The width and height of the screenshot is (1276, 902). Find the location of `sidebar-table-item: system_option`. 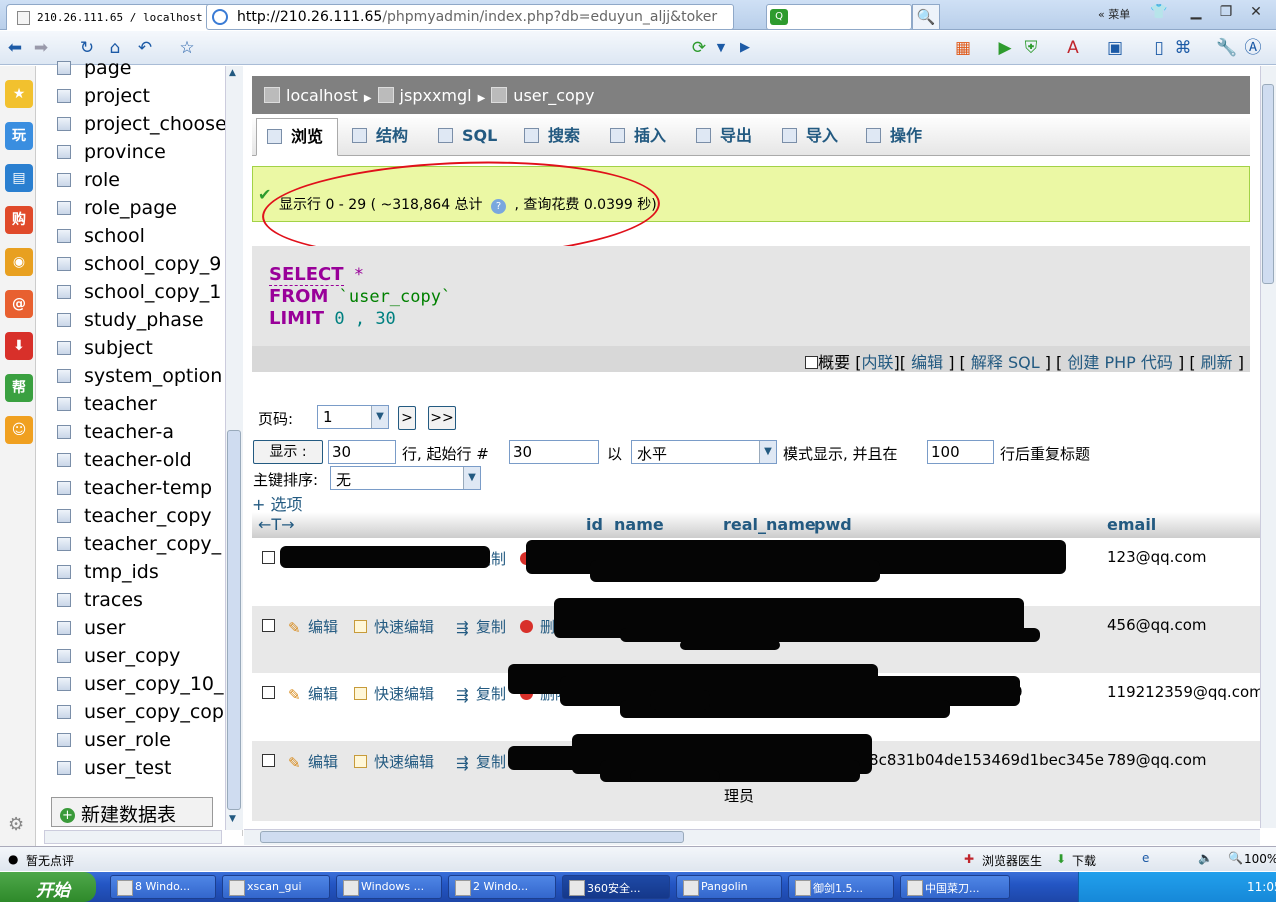

sidebar-table-item: system_option is located at coordinates (141, 376).